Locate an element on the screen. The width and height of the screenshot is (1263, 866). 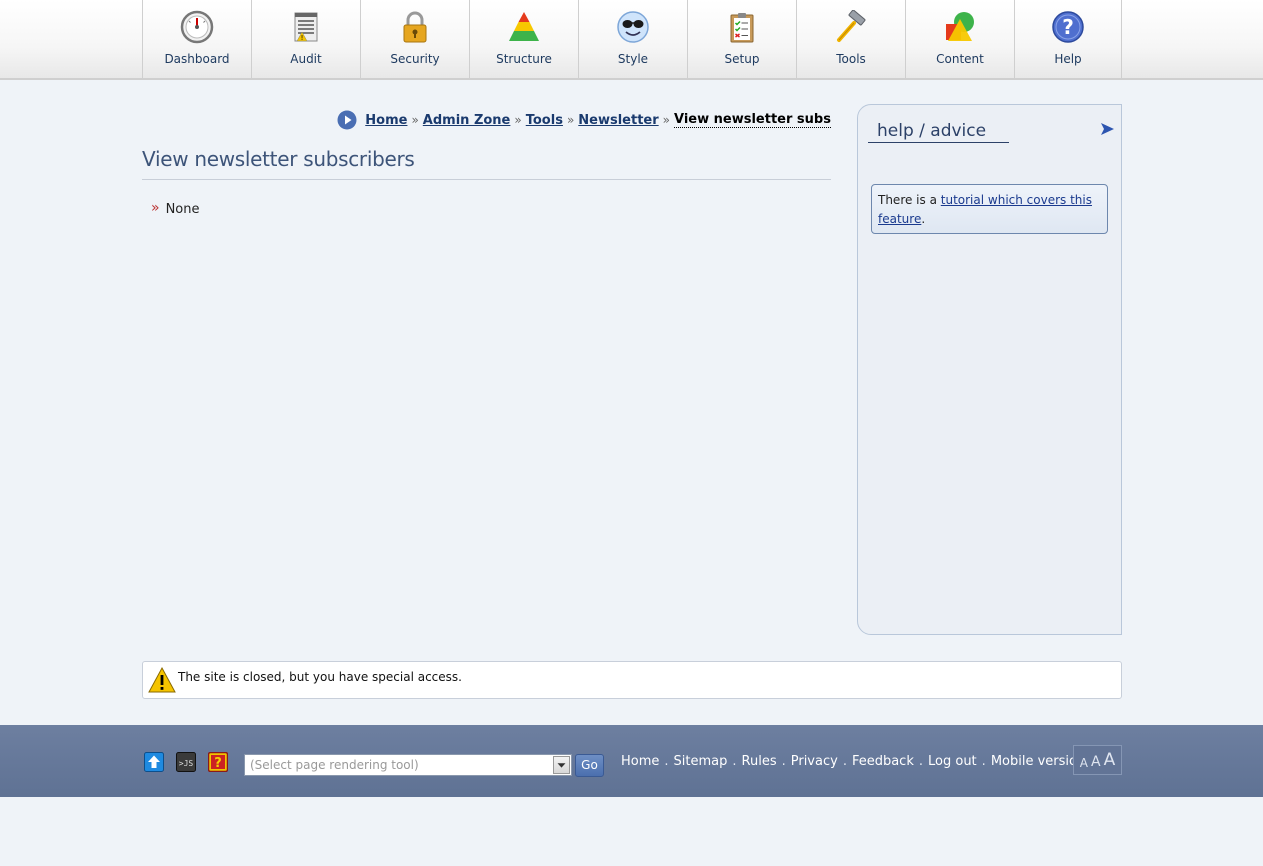
select-placeholder: (Select page rendering tool) is located at coordinates (334, 765).